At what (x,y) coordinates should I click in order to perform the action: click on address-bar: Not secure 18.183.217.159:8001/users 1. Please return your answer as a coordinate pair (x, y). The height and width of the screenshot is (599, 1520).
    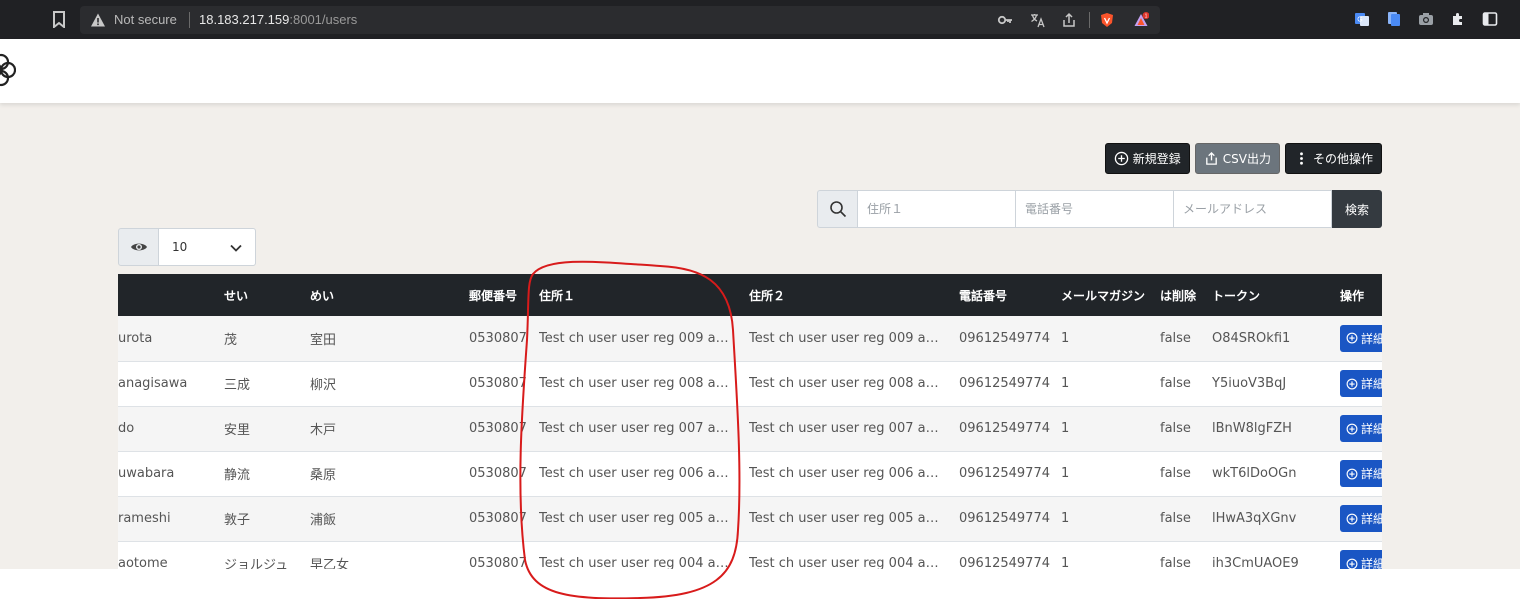
    Looking at the image, I should click on (620, 20).